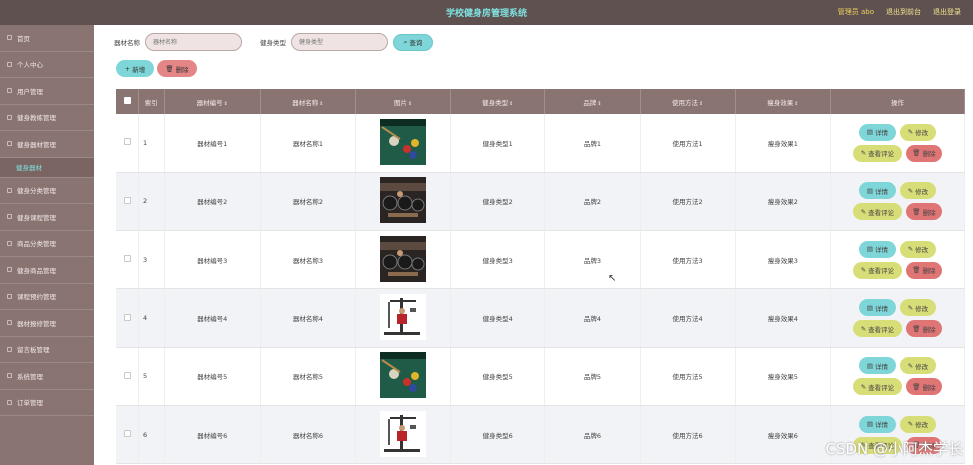 The image size is (973, 465). Describe the element at coordinates (855, 12) in the screenshot. I see `current-user: 管理员 abo` at that location.